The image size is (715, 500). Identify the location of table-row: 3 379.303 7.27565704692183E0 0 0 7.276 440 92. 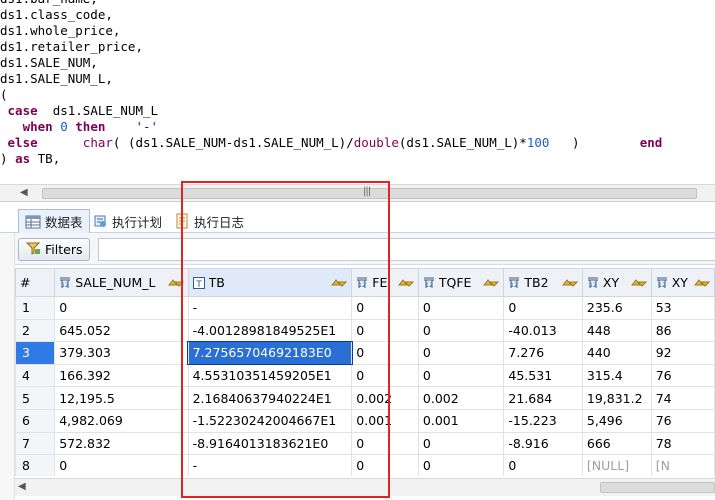
(365, 353).